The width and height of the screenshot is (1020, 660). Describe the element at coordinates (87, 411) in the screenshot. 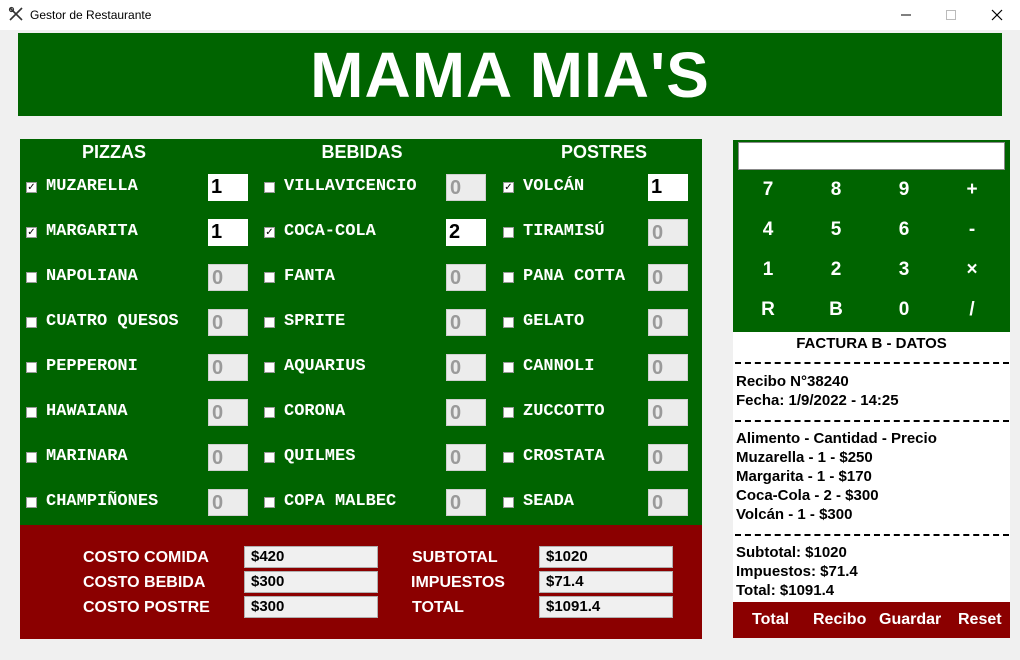

I see `item-label: HAWAIANA` at that location.